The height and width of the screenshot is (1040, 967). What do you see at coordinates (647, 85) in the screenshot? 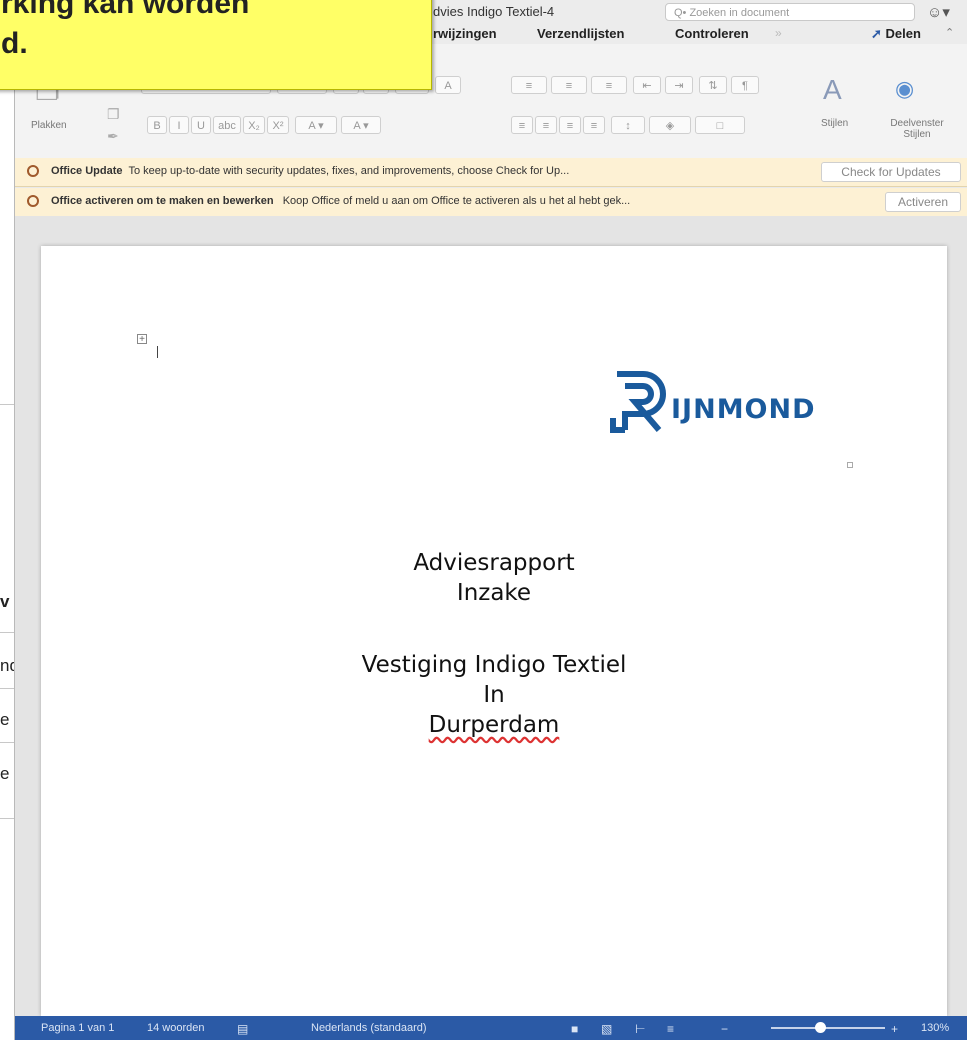
I see `decrease-indent-icon: ⇤` at bounding box center [647, 85].